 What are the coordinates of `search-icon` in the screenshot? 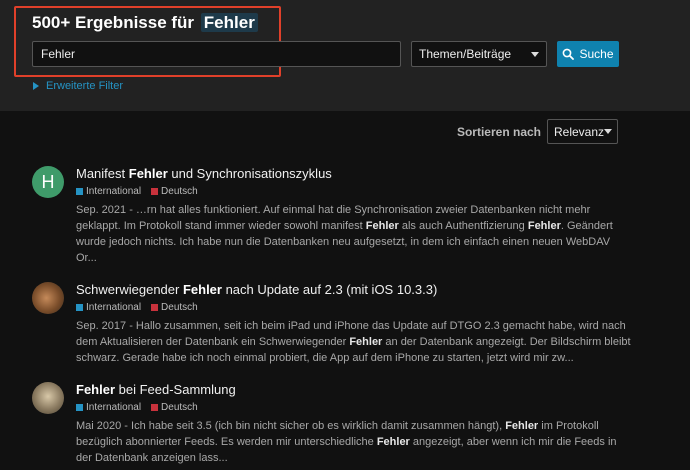 It's located at (569, 54).